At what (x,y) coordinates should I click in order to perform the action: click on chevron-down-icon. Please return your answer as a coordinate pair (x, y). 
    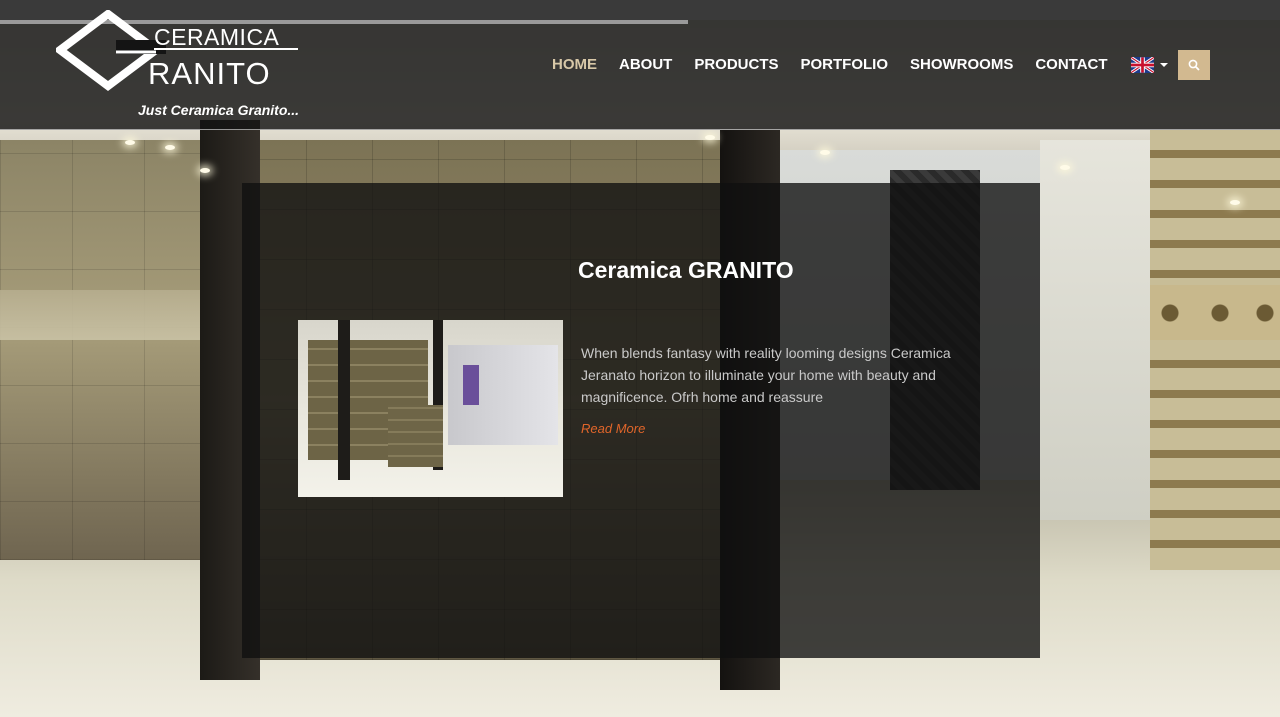
    Looking at the image, I should click on (1164, 65).